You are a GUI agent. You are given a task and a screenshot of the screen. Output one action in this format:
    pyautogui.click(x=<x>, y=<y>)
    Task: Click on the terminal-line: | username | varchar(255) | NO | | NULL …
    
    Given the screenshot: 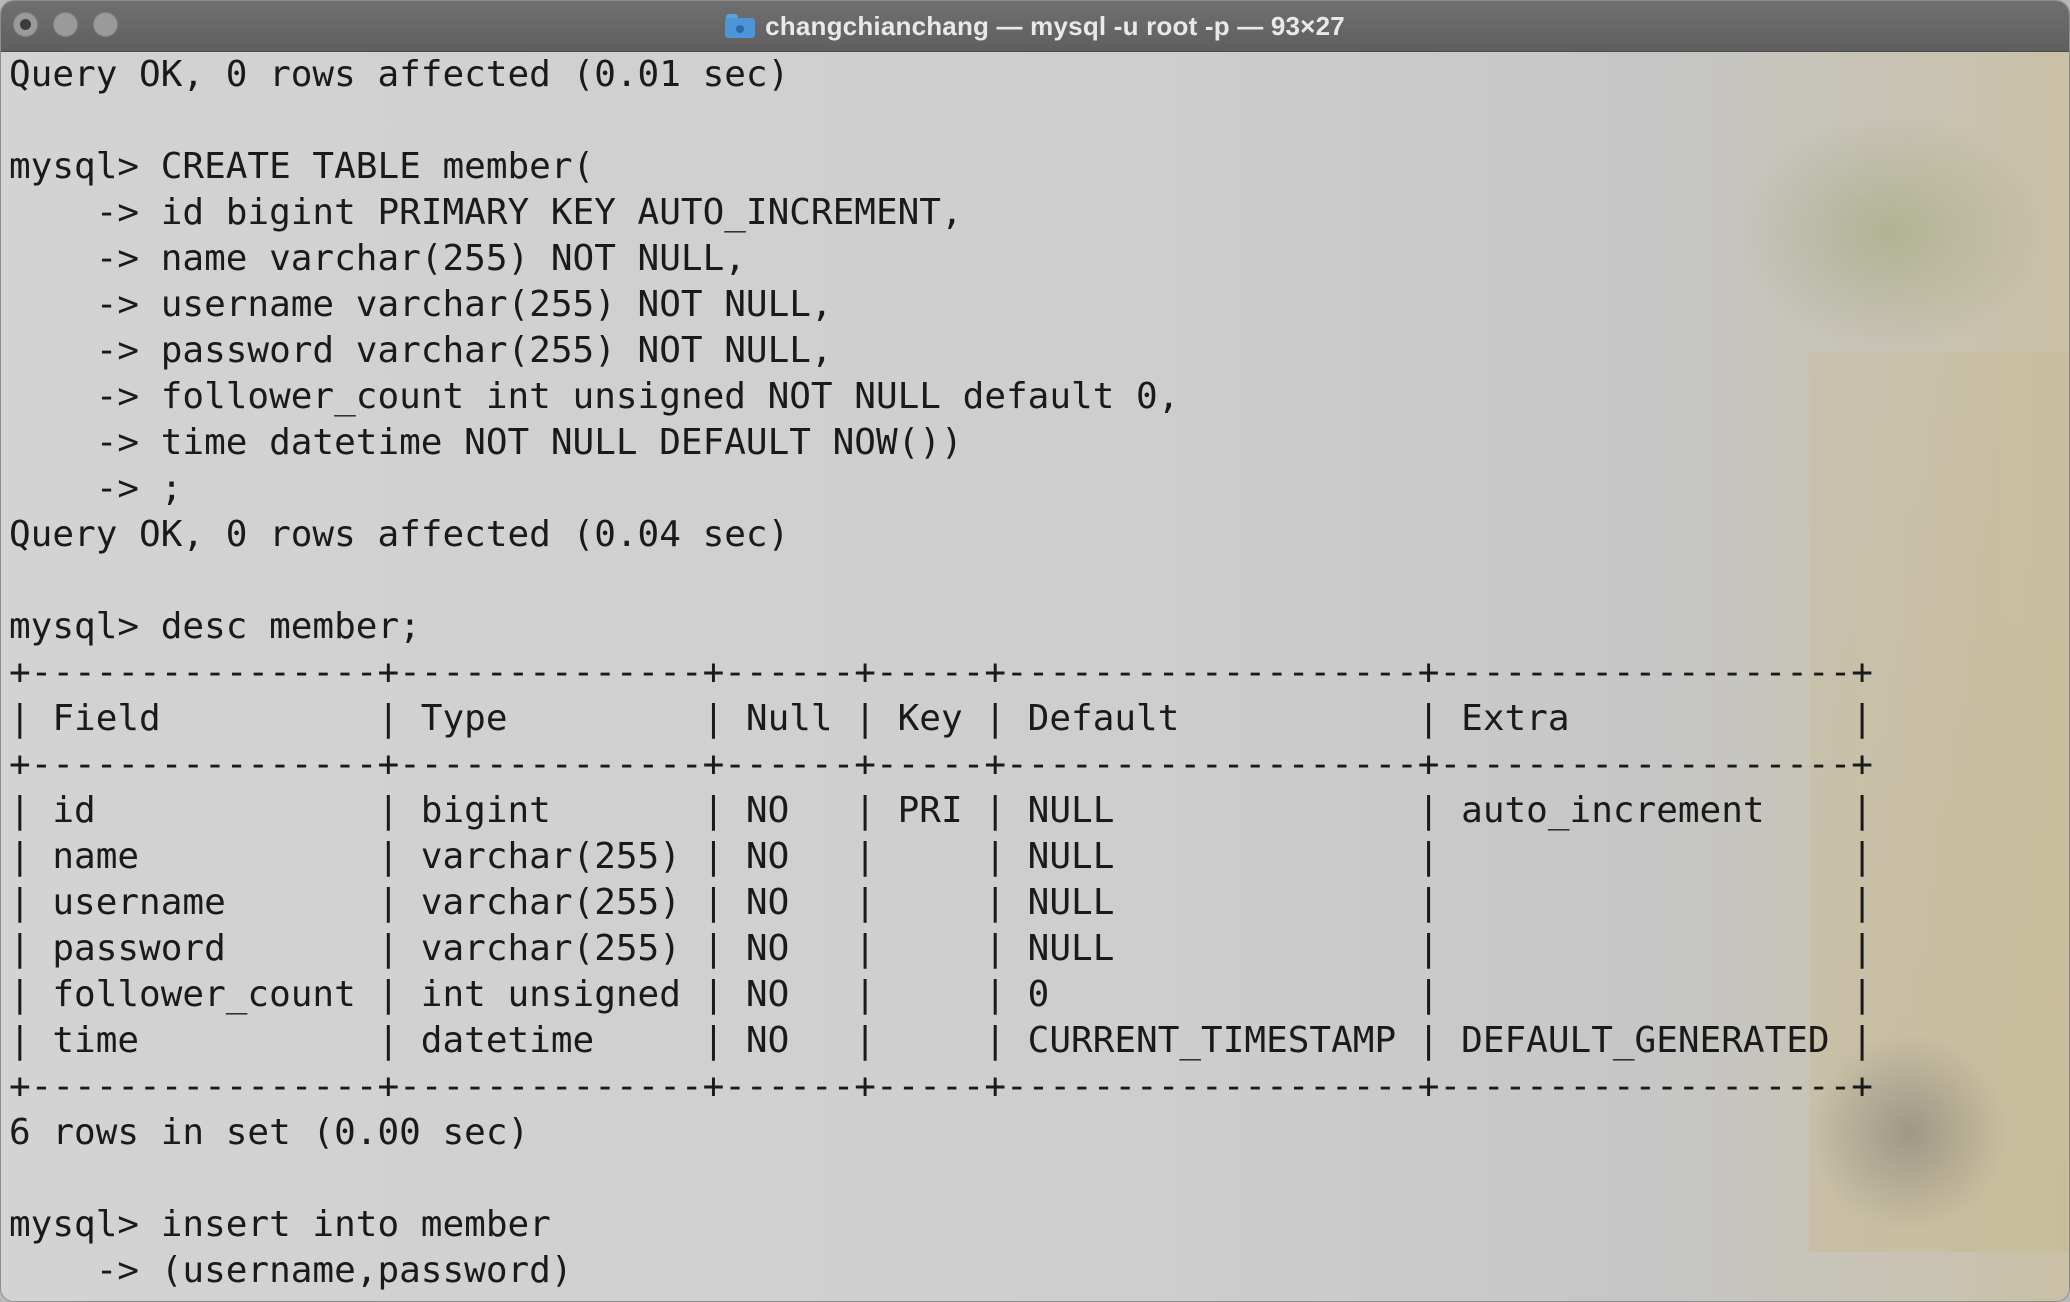 What is the action you would take?
    pyautogui.click(x=941, y=902)
    